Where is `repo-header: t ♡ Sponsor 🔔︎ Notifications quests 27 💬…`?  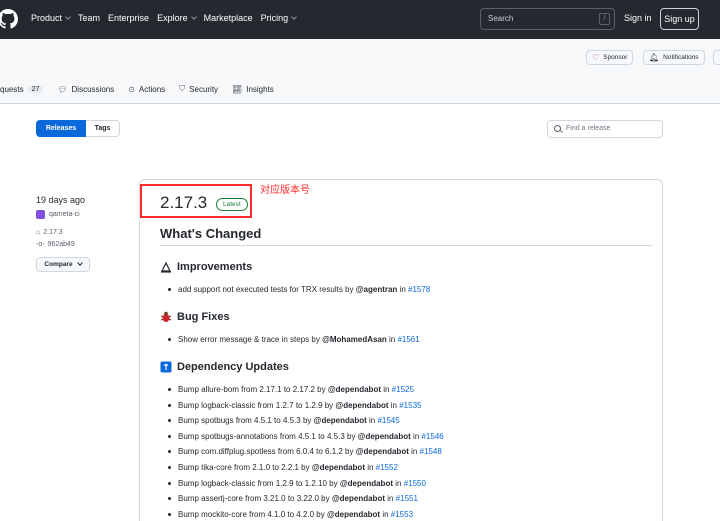
repo-header: t ♡ Sponsor 🔔︎ Notifications quests 27 💬… is located at coordinates (360, 71).